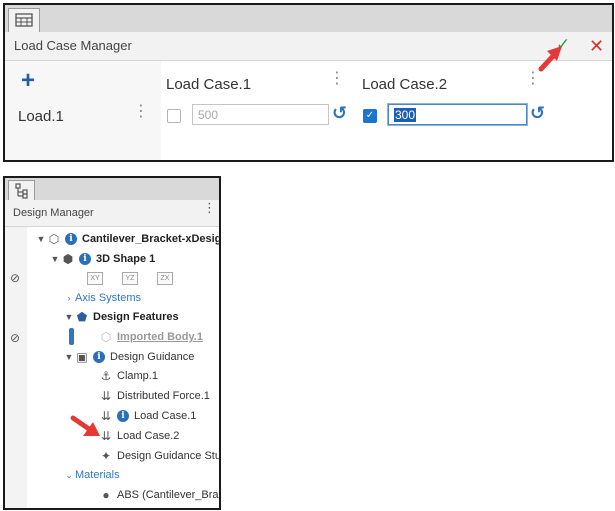  I want to click on load-case-manager-tab, so click(24, 20).